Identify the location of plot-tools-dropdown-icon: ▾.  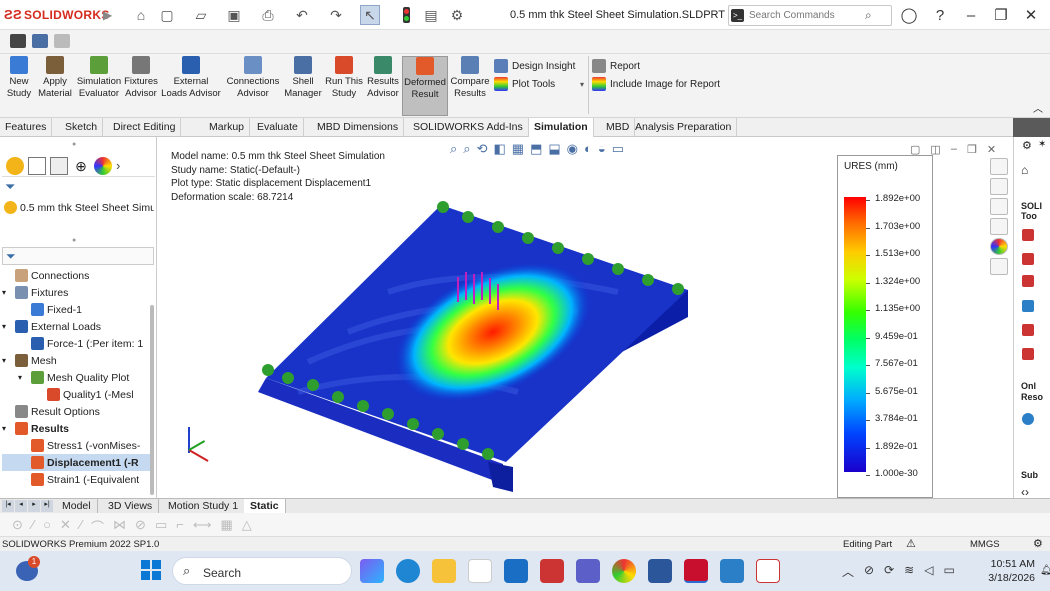
(582, 84).